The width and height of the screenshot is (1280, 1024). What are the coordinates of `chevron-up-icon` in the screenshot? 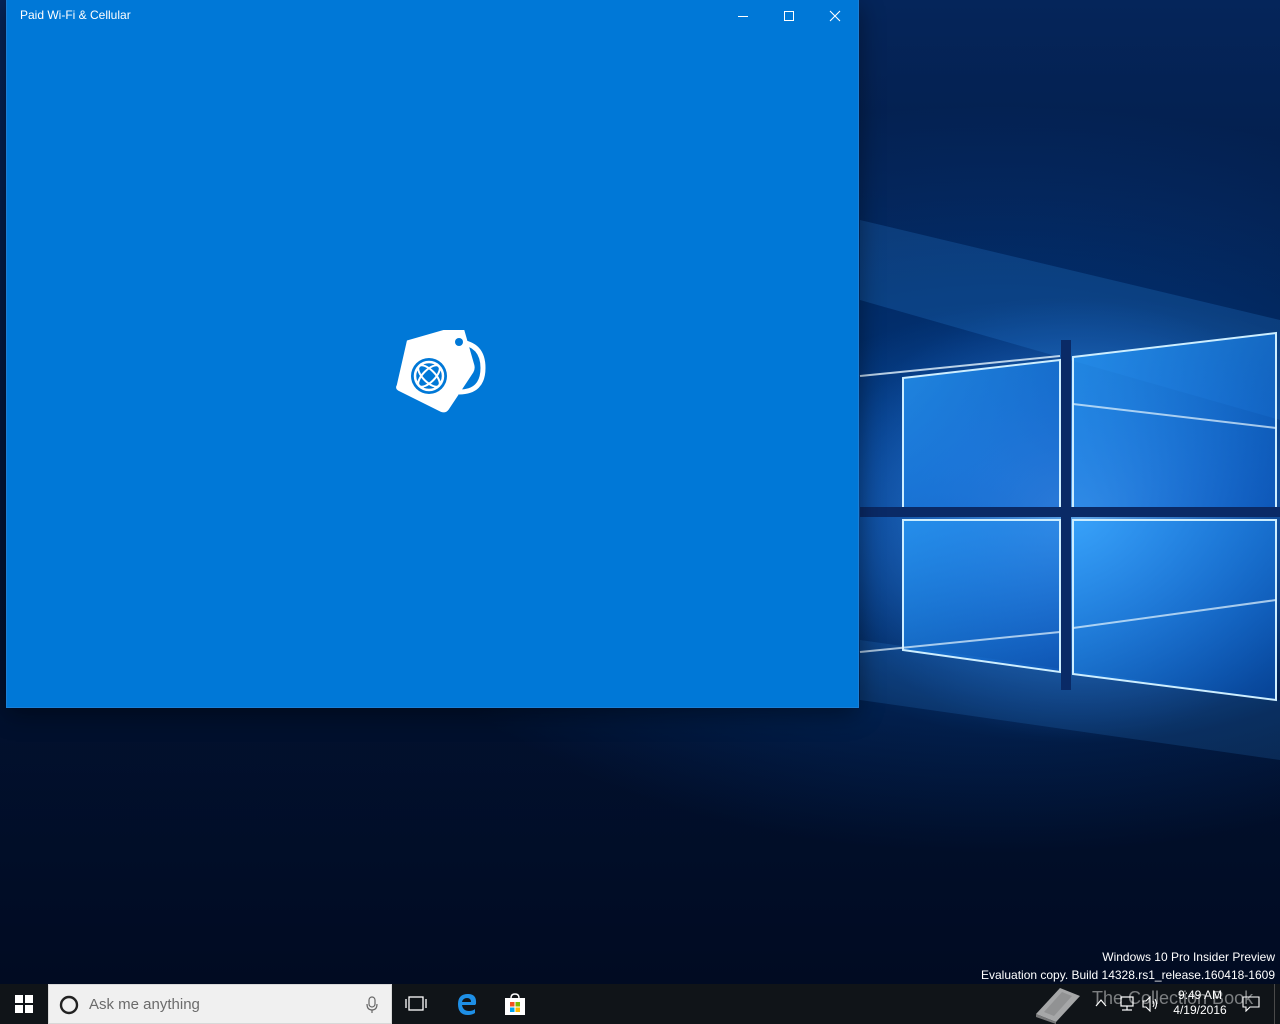 It's located at (1101, 1003).